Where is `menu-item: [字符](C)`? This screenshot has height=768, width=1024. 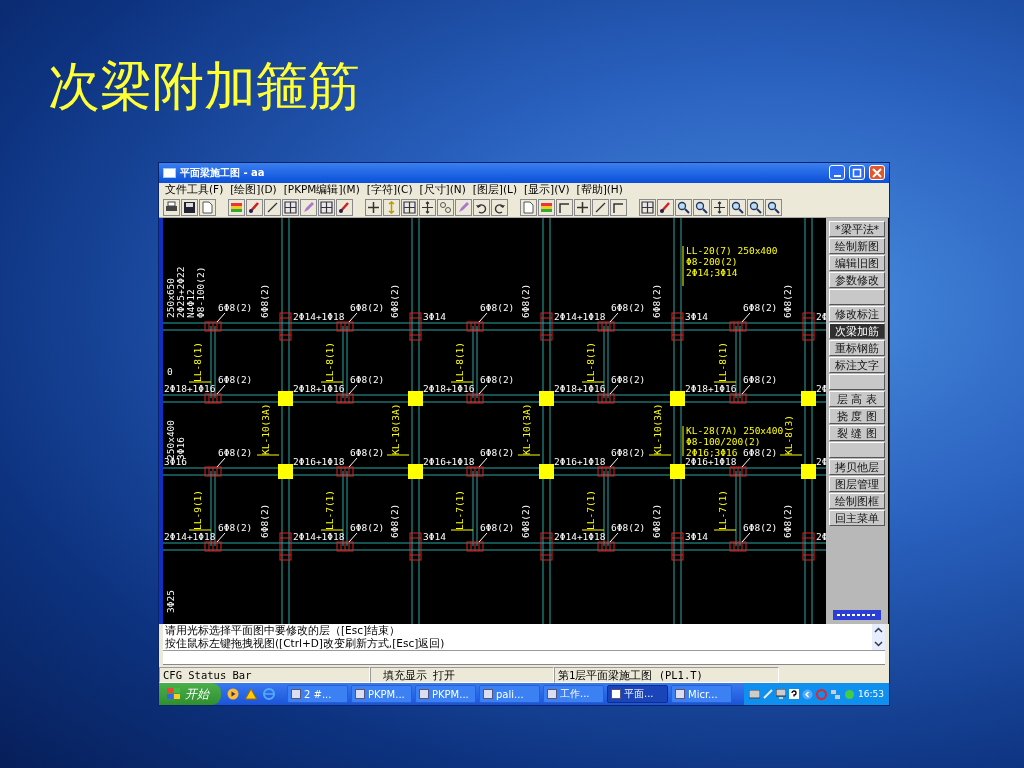 menu-item: [字符](C) is located at coordinates (389, 190).